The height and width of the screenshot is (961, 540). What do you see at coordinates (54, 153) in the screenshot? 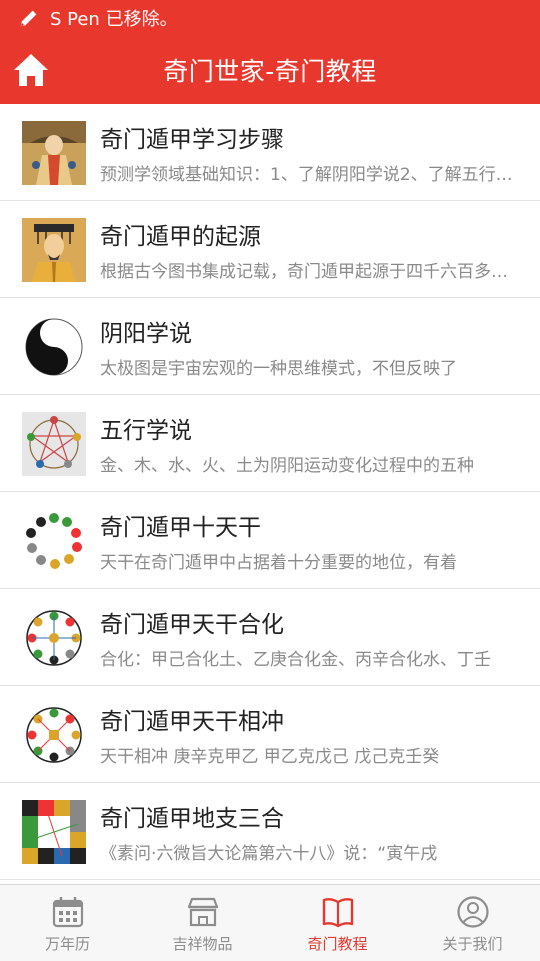
I see `sage-figure-image` at bounding box center [54, 153].